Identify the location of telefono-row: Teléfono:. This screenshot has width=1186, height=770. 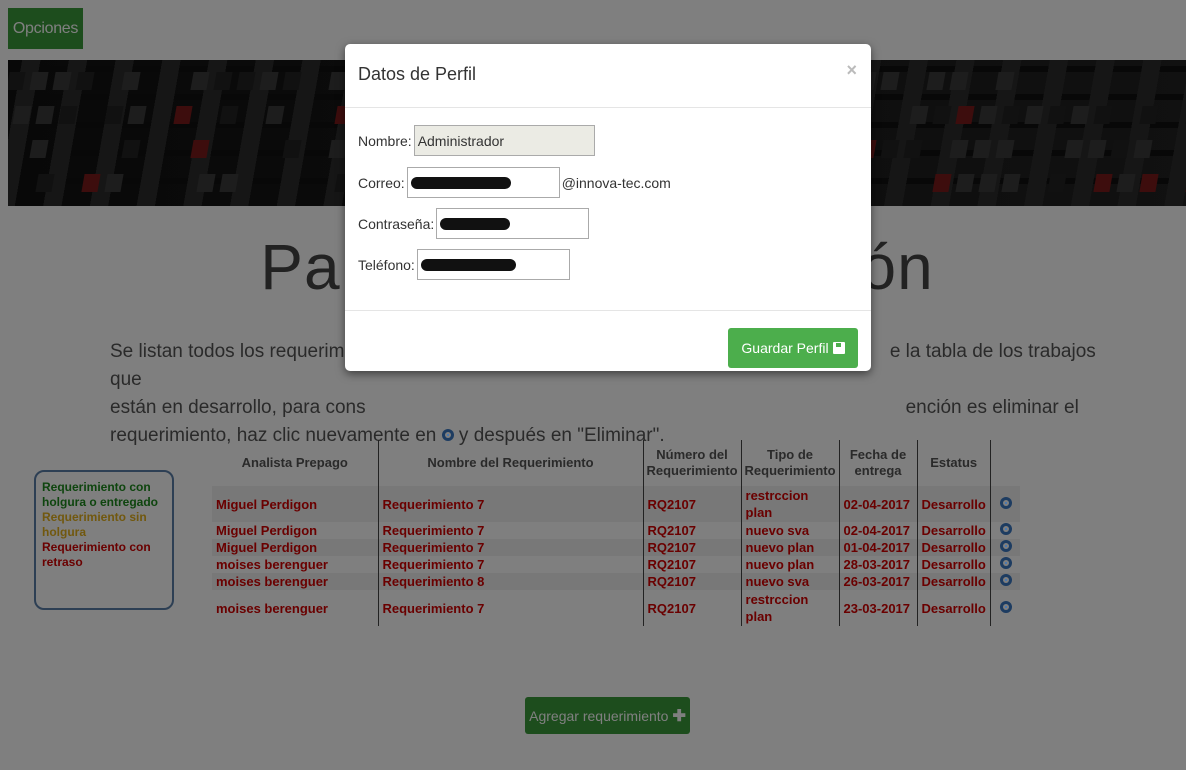
(464, 264).